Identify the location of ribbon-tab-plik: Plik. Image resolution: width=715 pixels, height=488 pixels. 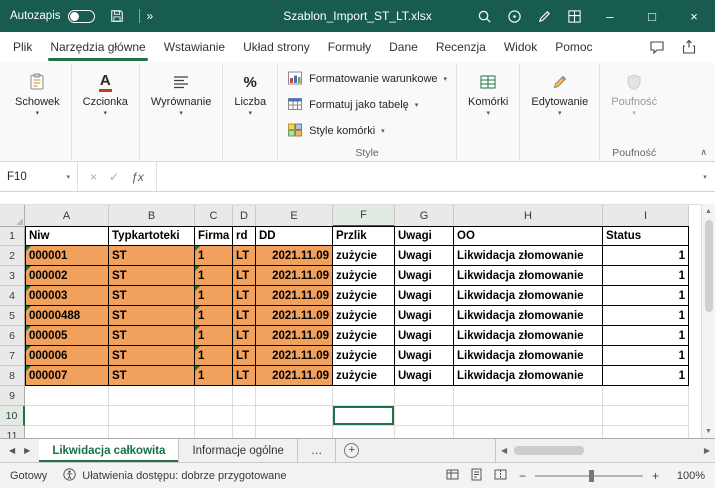
(22, 48).